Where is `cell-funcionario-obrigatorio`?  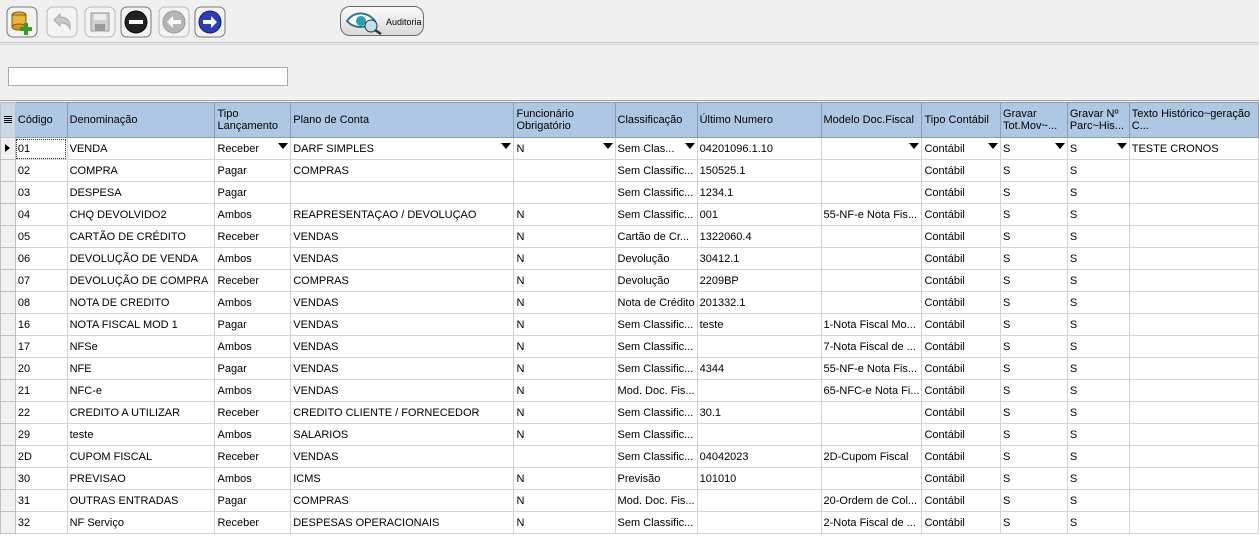
cell-funcionario-obrigatorio is located at coordinates (564, 456).